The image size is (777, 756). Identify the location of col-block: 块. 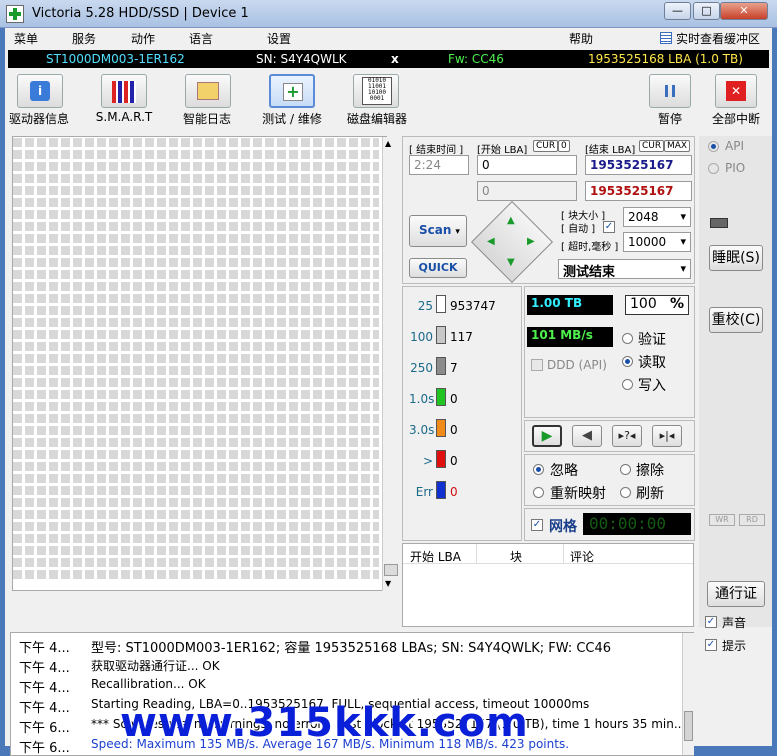
(516, 556).